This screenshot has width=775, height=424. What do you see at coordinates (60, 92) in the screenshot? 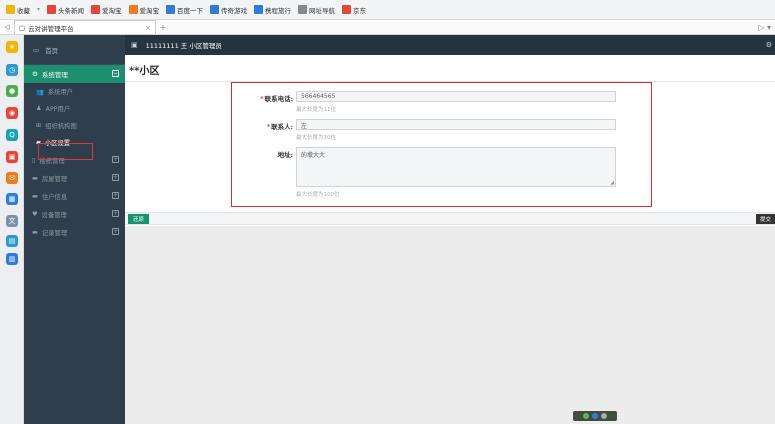
I see `sidebar-item-label: 系统用户` at bounding box center [60, 92].